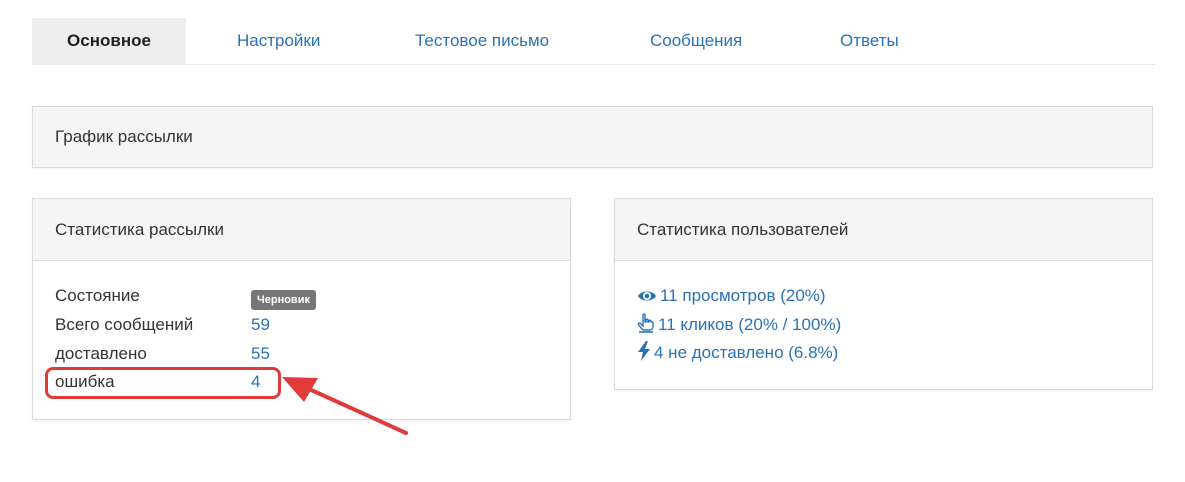 This screenshot has height=482, width=1185. Describe the element at coordinates (97, 295) in the screenshot. I see `status-label: Состояние` at that location.